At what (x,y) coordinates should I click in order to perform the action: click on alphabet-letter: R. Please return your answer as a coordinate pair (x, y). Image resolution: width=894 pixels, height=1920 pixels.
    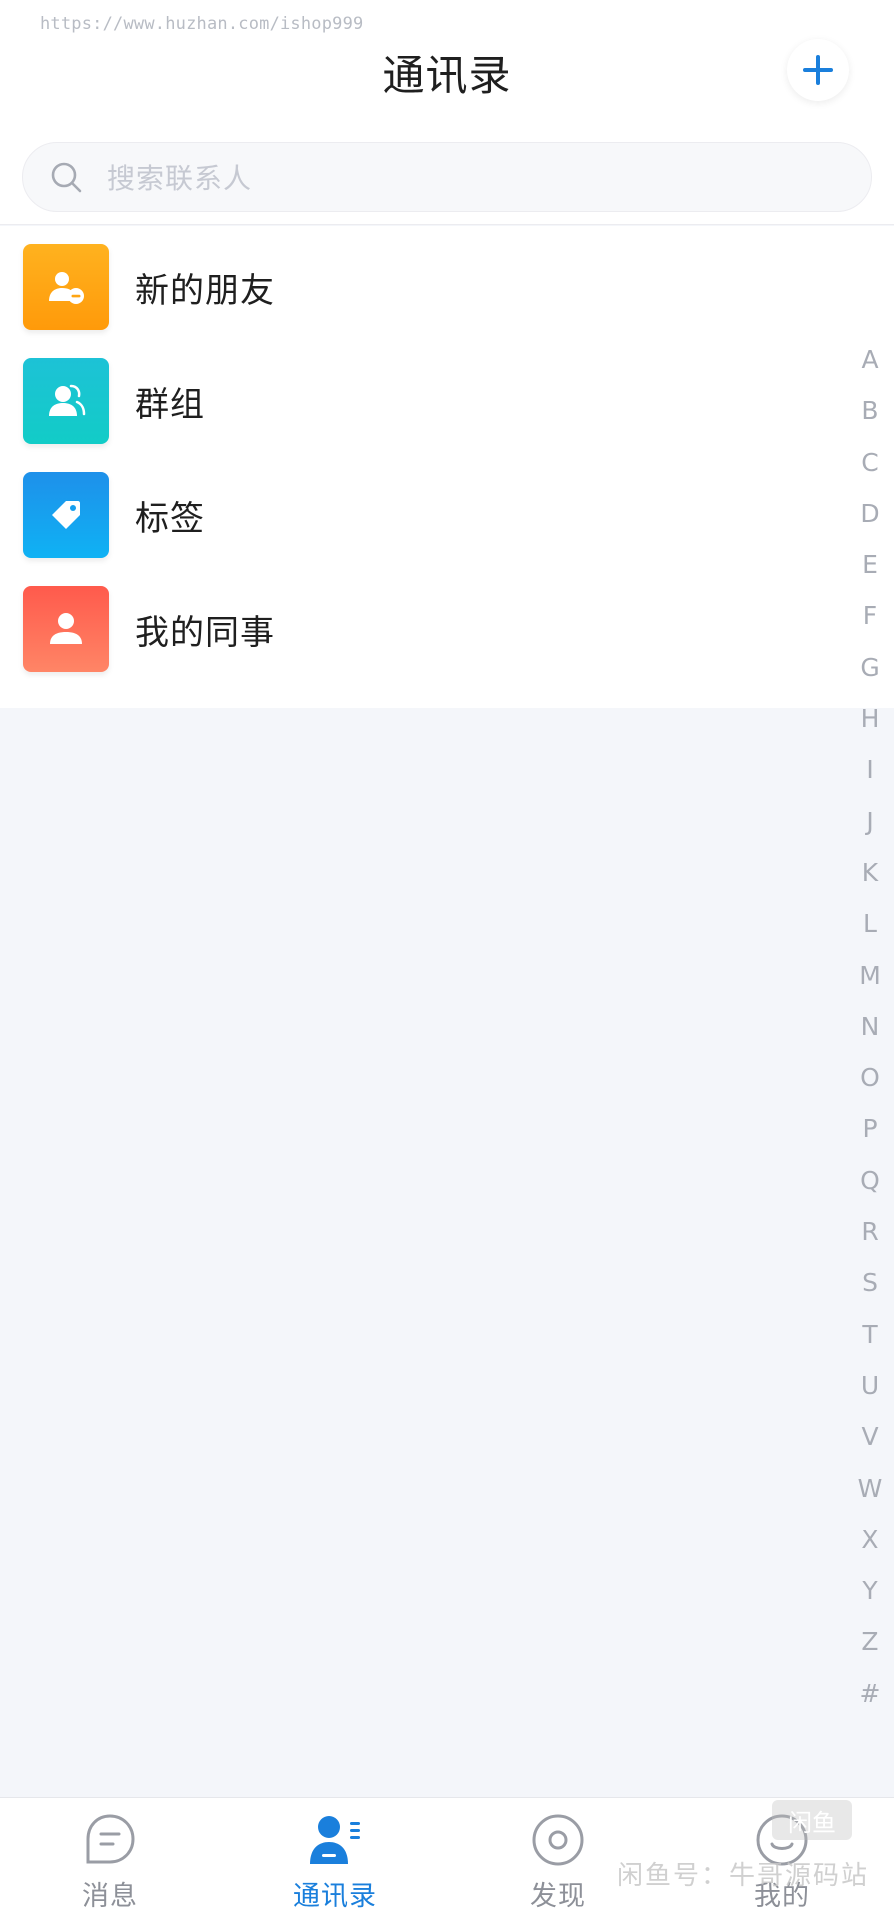
    Looking at the image, I should click on (870, 1237).